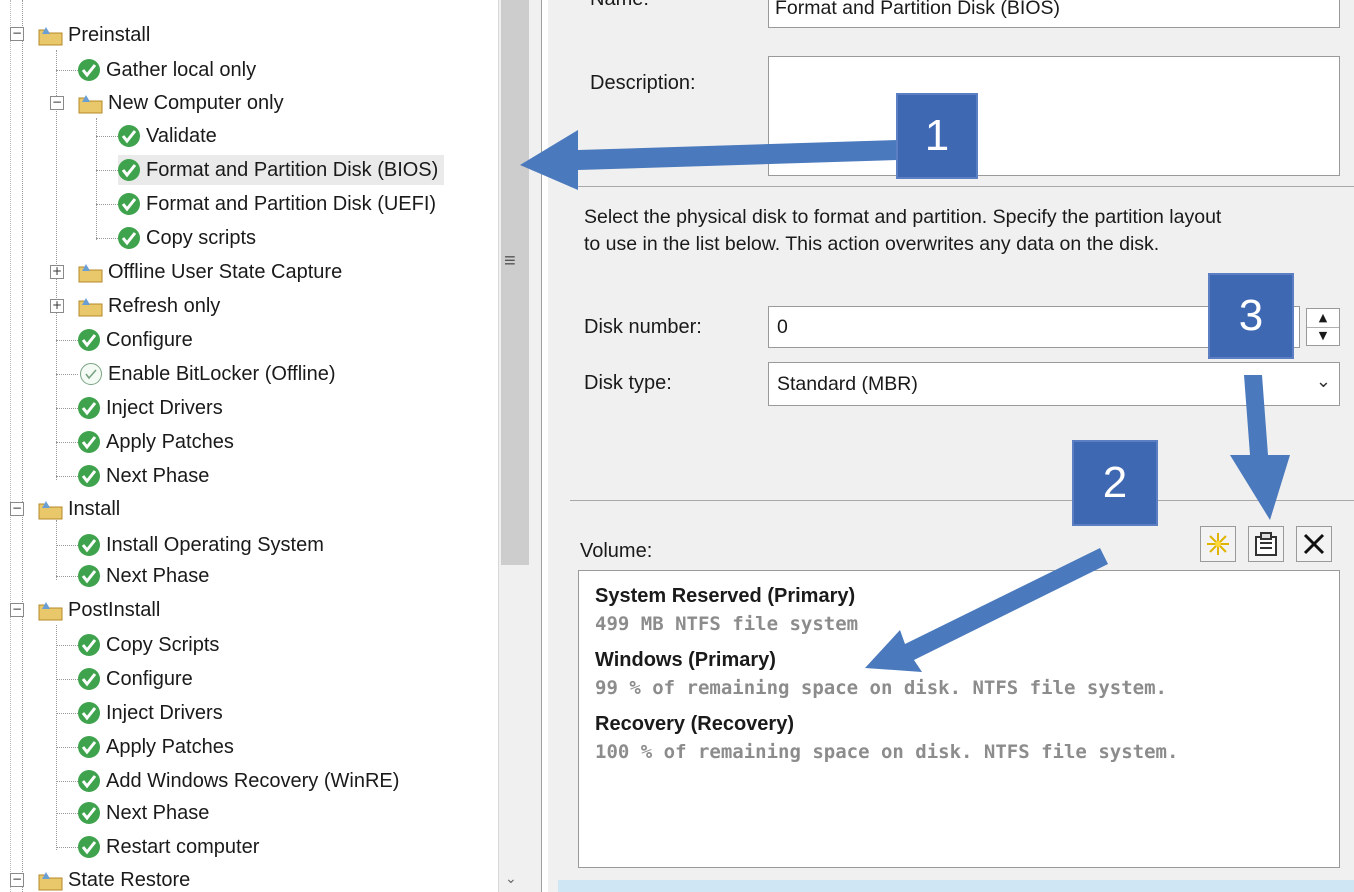 This screenshot has width=1354, height=892. I want to click on annotation-badge-1: 1, so click(937, 136).